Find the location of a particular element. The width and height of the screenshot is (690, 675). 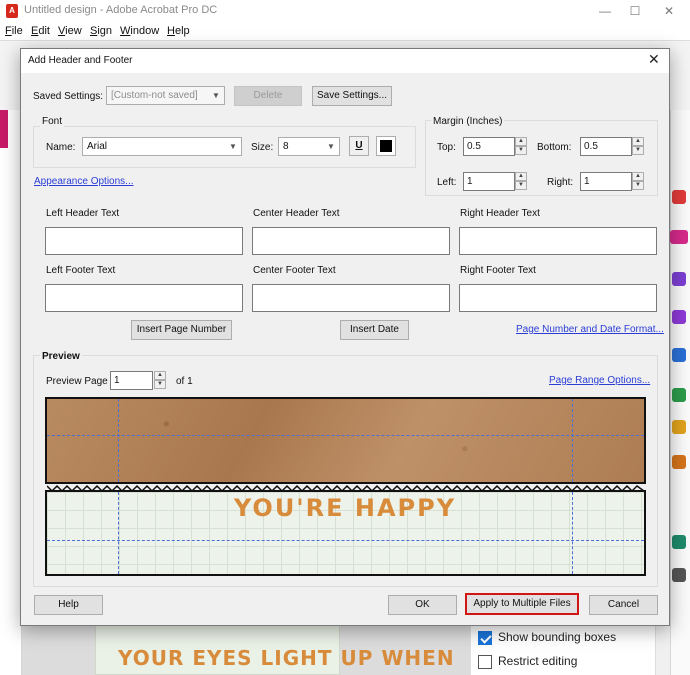

left-footer-label: Left Footer Text is located at coordinates (81, 270).